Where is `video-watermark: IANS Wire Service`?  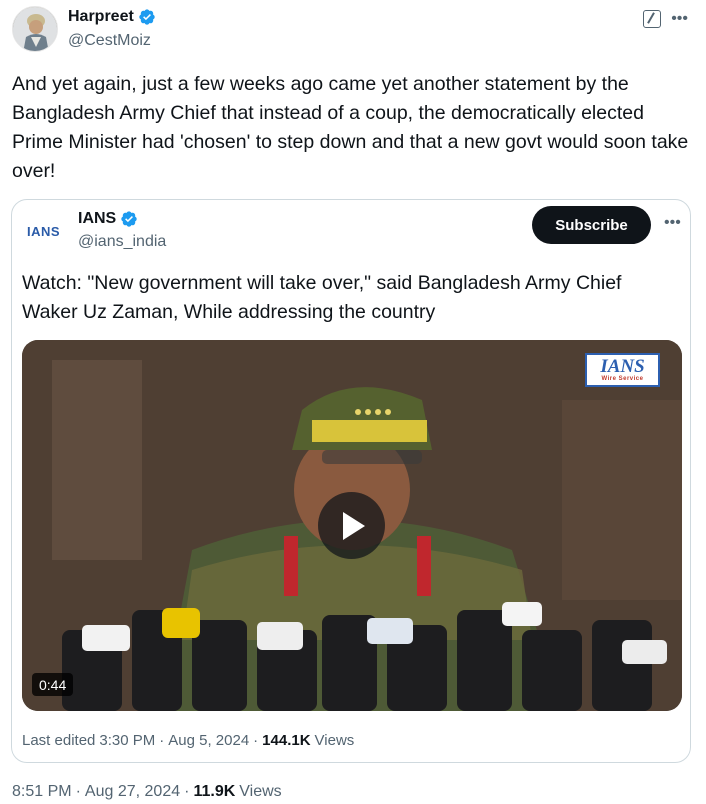
video-watermark: IANS Wire Service is located at coordinates (622, 370).